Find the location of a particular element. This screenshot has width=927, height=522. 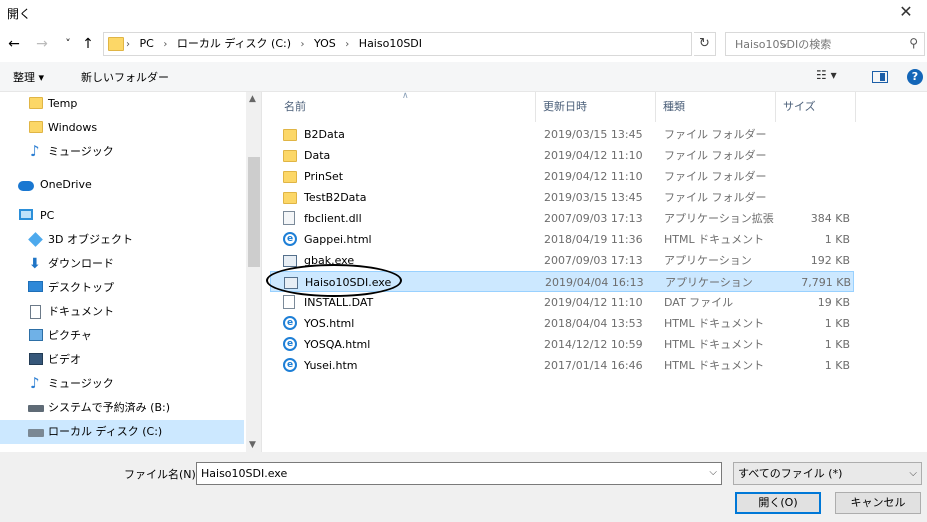

up-arrow-icon: ↑ is located at coordinates (88, 44).